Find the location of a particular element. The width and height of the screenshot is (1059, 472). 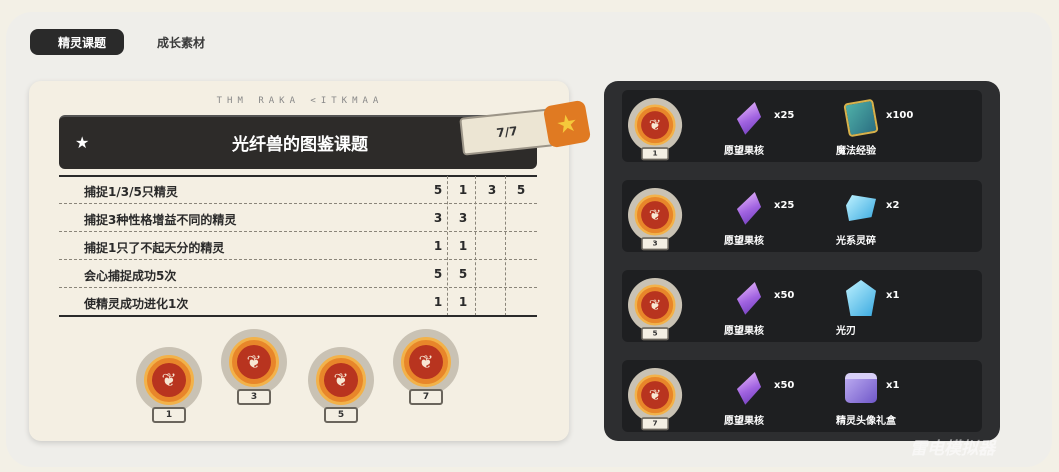

reward-item: x1 光刃 is located at coordinates (879, 310).